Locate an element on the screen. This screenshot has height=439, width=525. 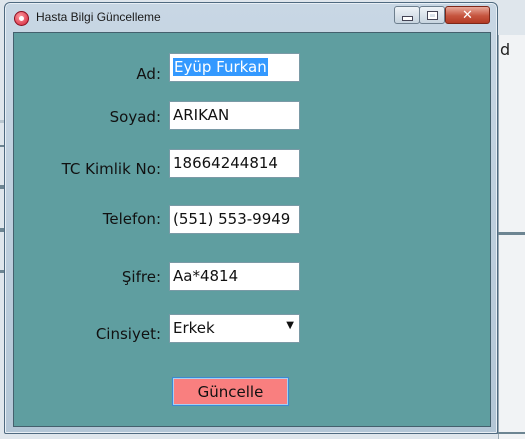
background-text: d is located at coordinates (505, 49).